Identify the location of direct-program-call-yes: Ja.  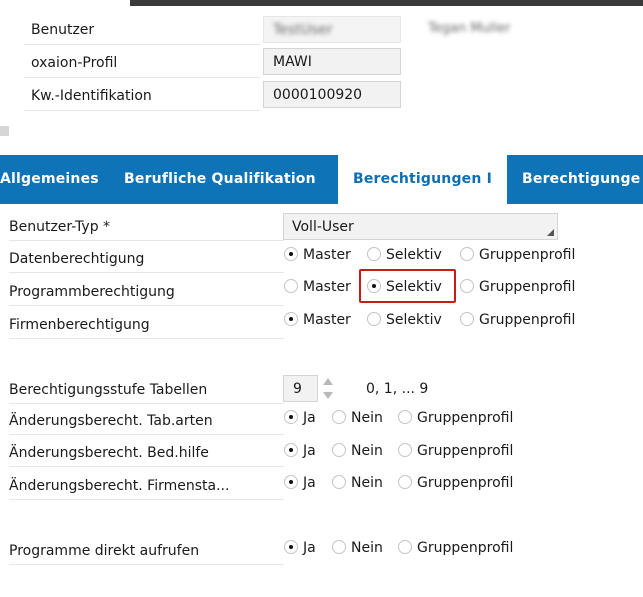
(300, 548).